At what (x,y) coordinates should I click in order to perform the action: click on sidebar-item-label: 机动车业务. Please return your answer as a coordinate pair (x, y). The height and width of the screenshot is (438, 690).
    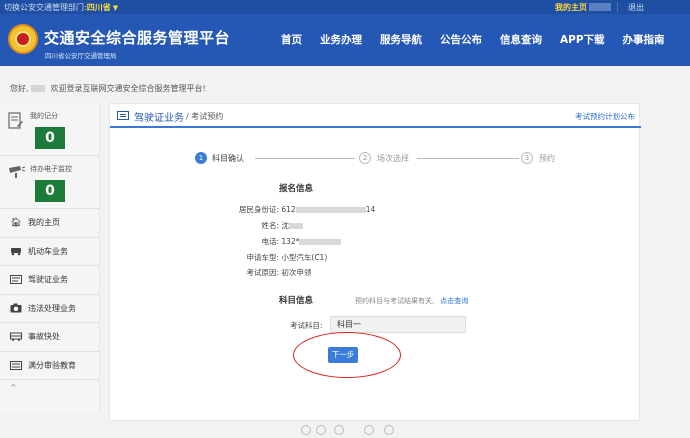
    Looking at the image, I should click on (48, 251).